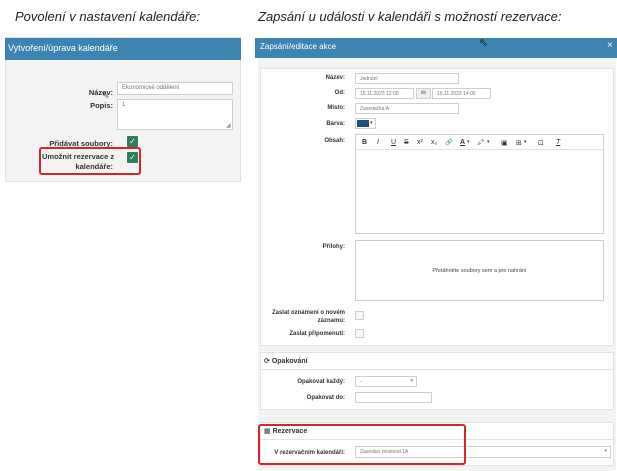 Image resolution: width=617 pixels, height=471 pixels. What do you see at coordinates (359, 315) in the screenshot?
I see `notify-new-checkbox` at bounding box center [359, 315].